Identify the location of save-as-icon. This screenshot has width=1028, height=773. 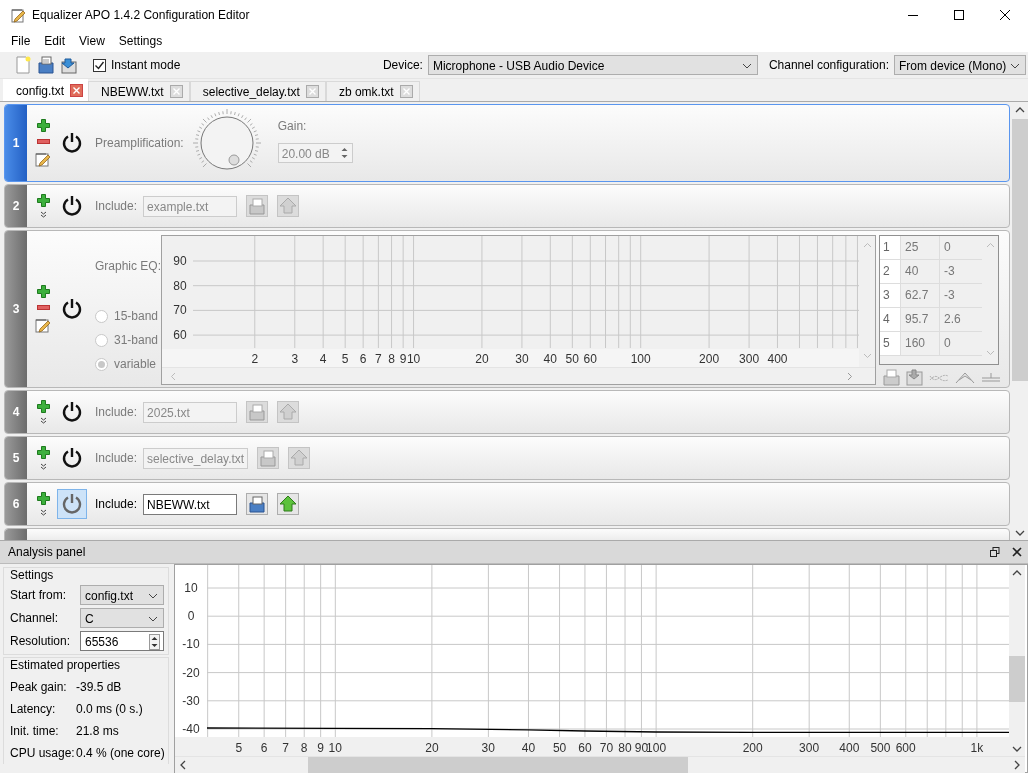
(69, 65).